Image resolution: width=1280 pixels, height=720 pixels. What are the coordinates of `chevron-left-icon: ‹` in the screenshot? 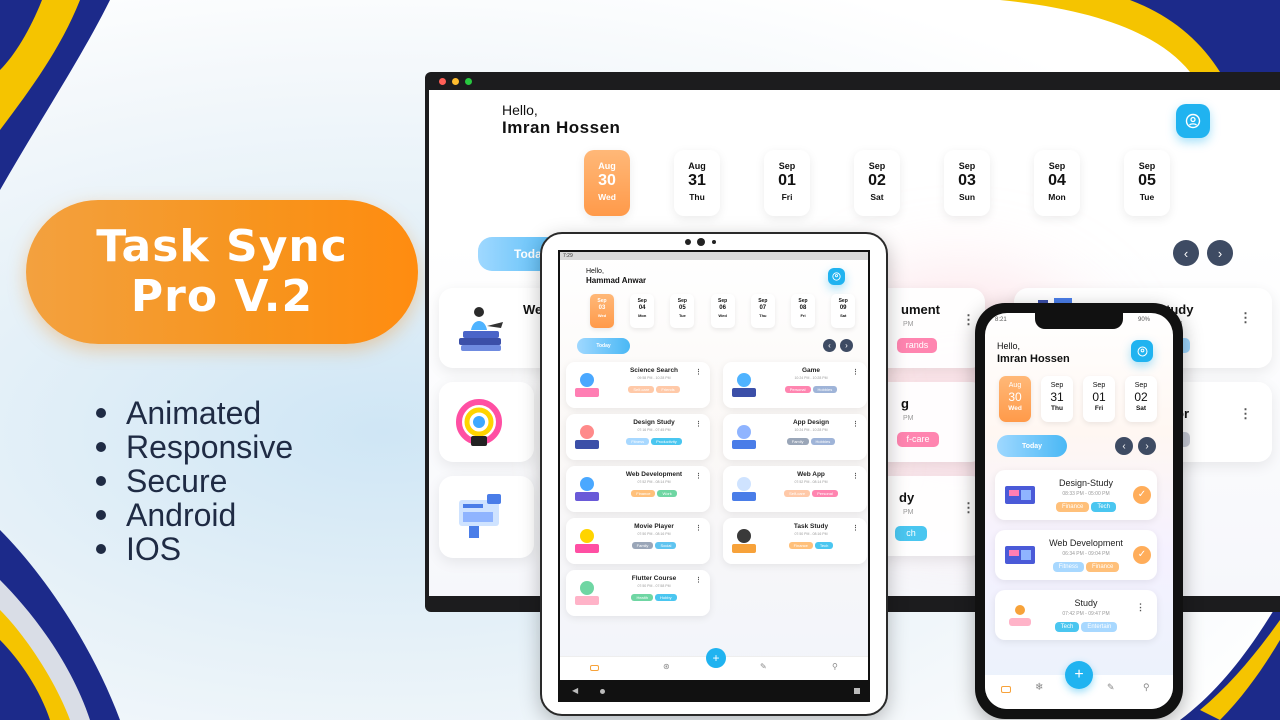 It's located at (829, 345).